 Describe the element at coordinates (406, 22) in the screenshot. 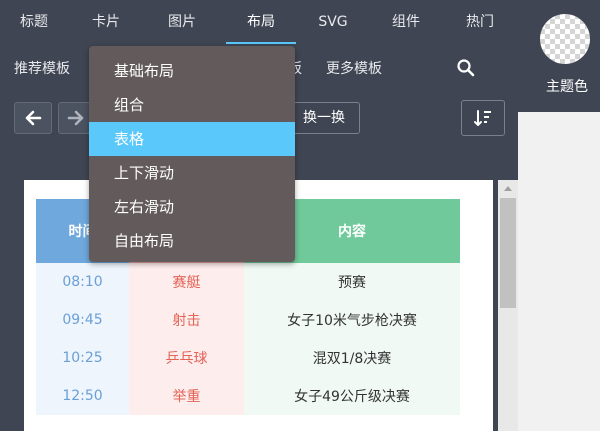

I see `nav-tab-components: 组件` at that location.